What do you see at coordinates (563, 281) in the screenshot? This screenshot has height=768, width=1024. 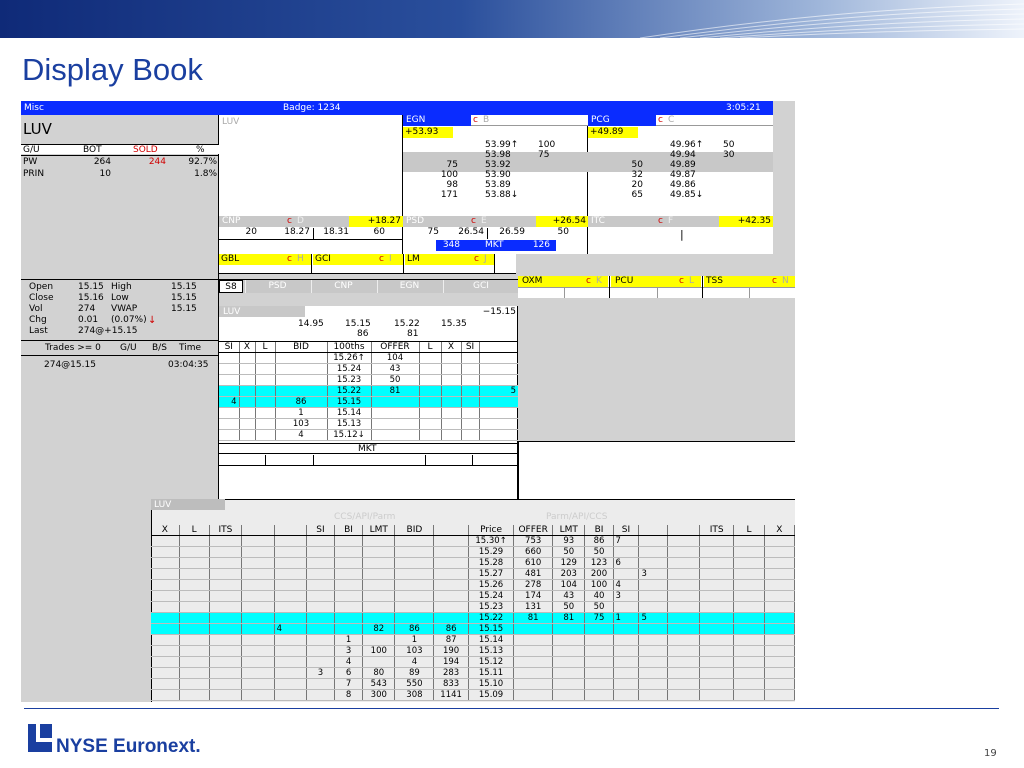 I see `quote-oxm: OXM c K` at bounding box center [563, 281].